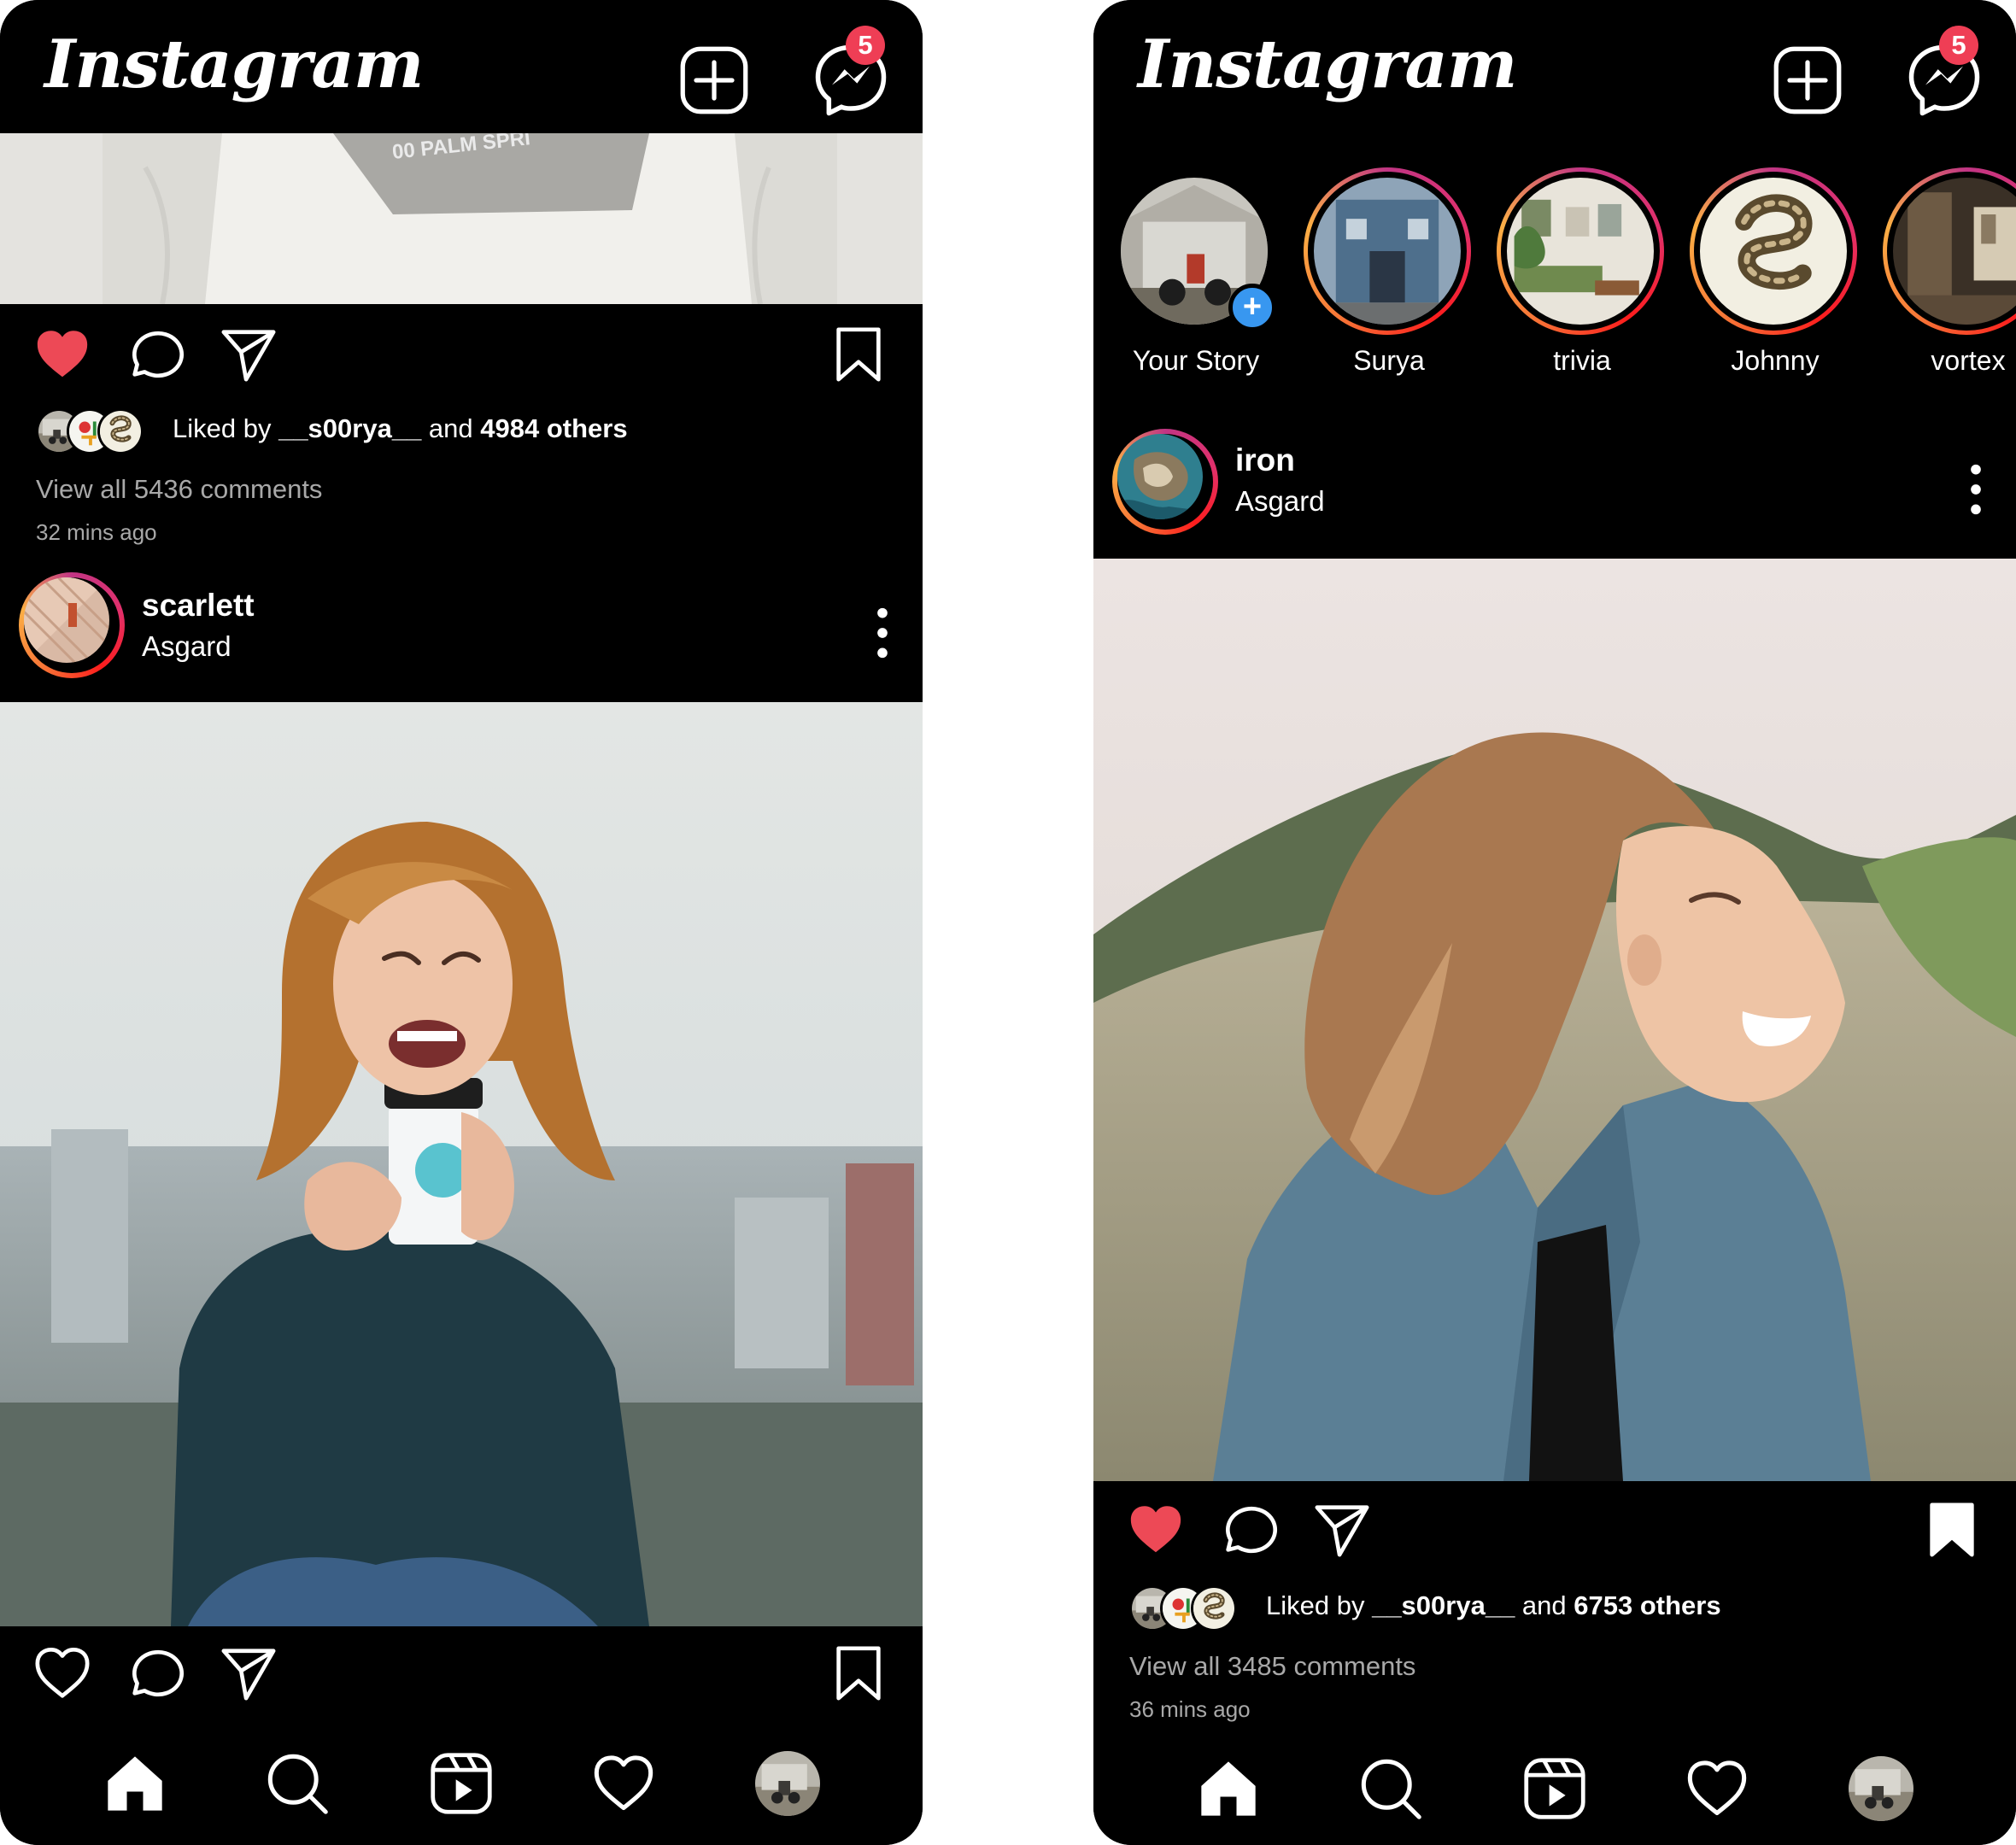  What do you see at coordinates (1775, 360) in the screenshot?
I see `story-label: Johnny` at bounding box center [1775, 360].